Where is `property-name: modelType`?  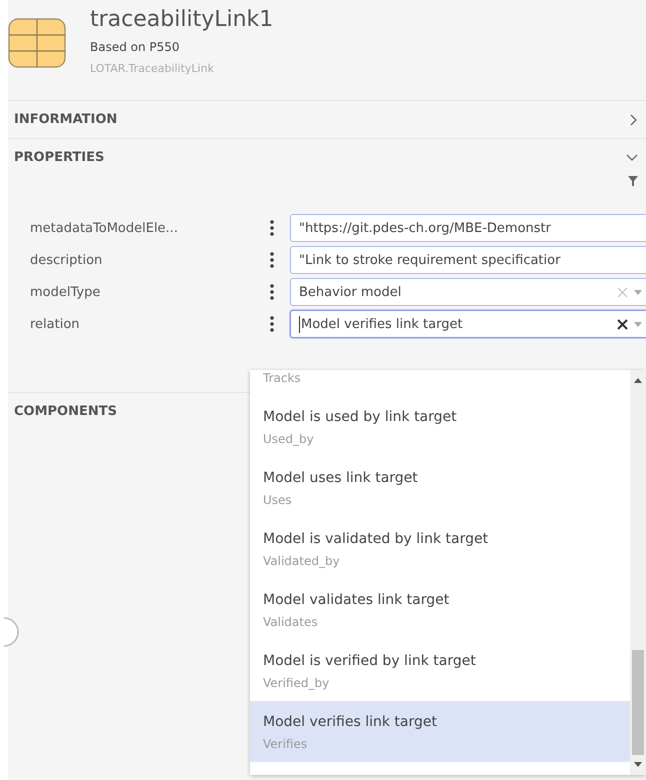
property-name: modelType is located at coordinates (65, 292).